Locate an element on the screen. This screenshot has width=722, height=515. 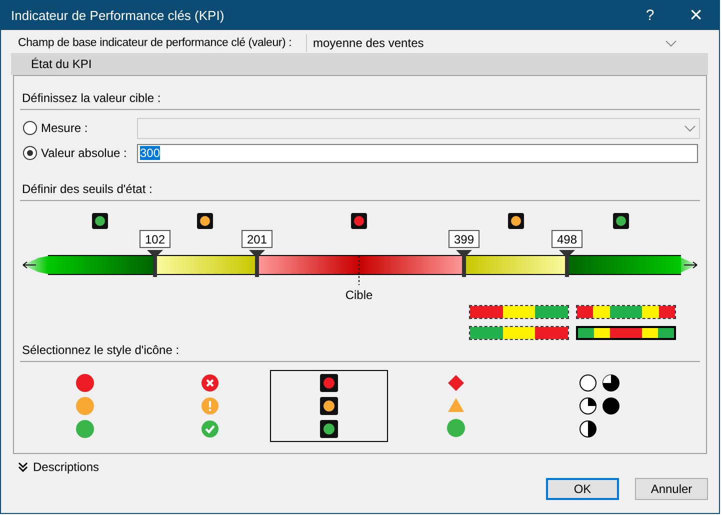
descriptions-toggle: Descriptions is located at coordinates (66, 467).